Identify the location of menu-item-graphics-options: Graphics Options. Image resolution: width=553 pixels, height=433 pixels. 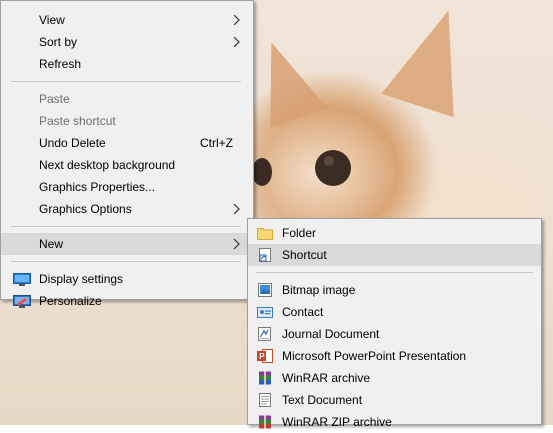
(127, 209).